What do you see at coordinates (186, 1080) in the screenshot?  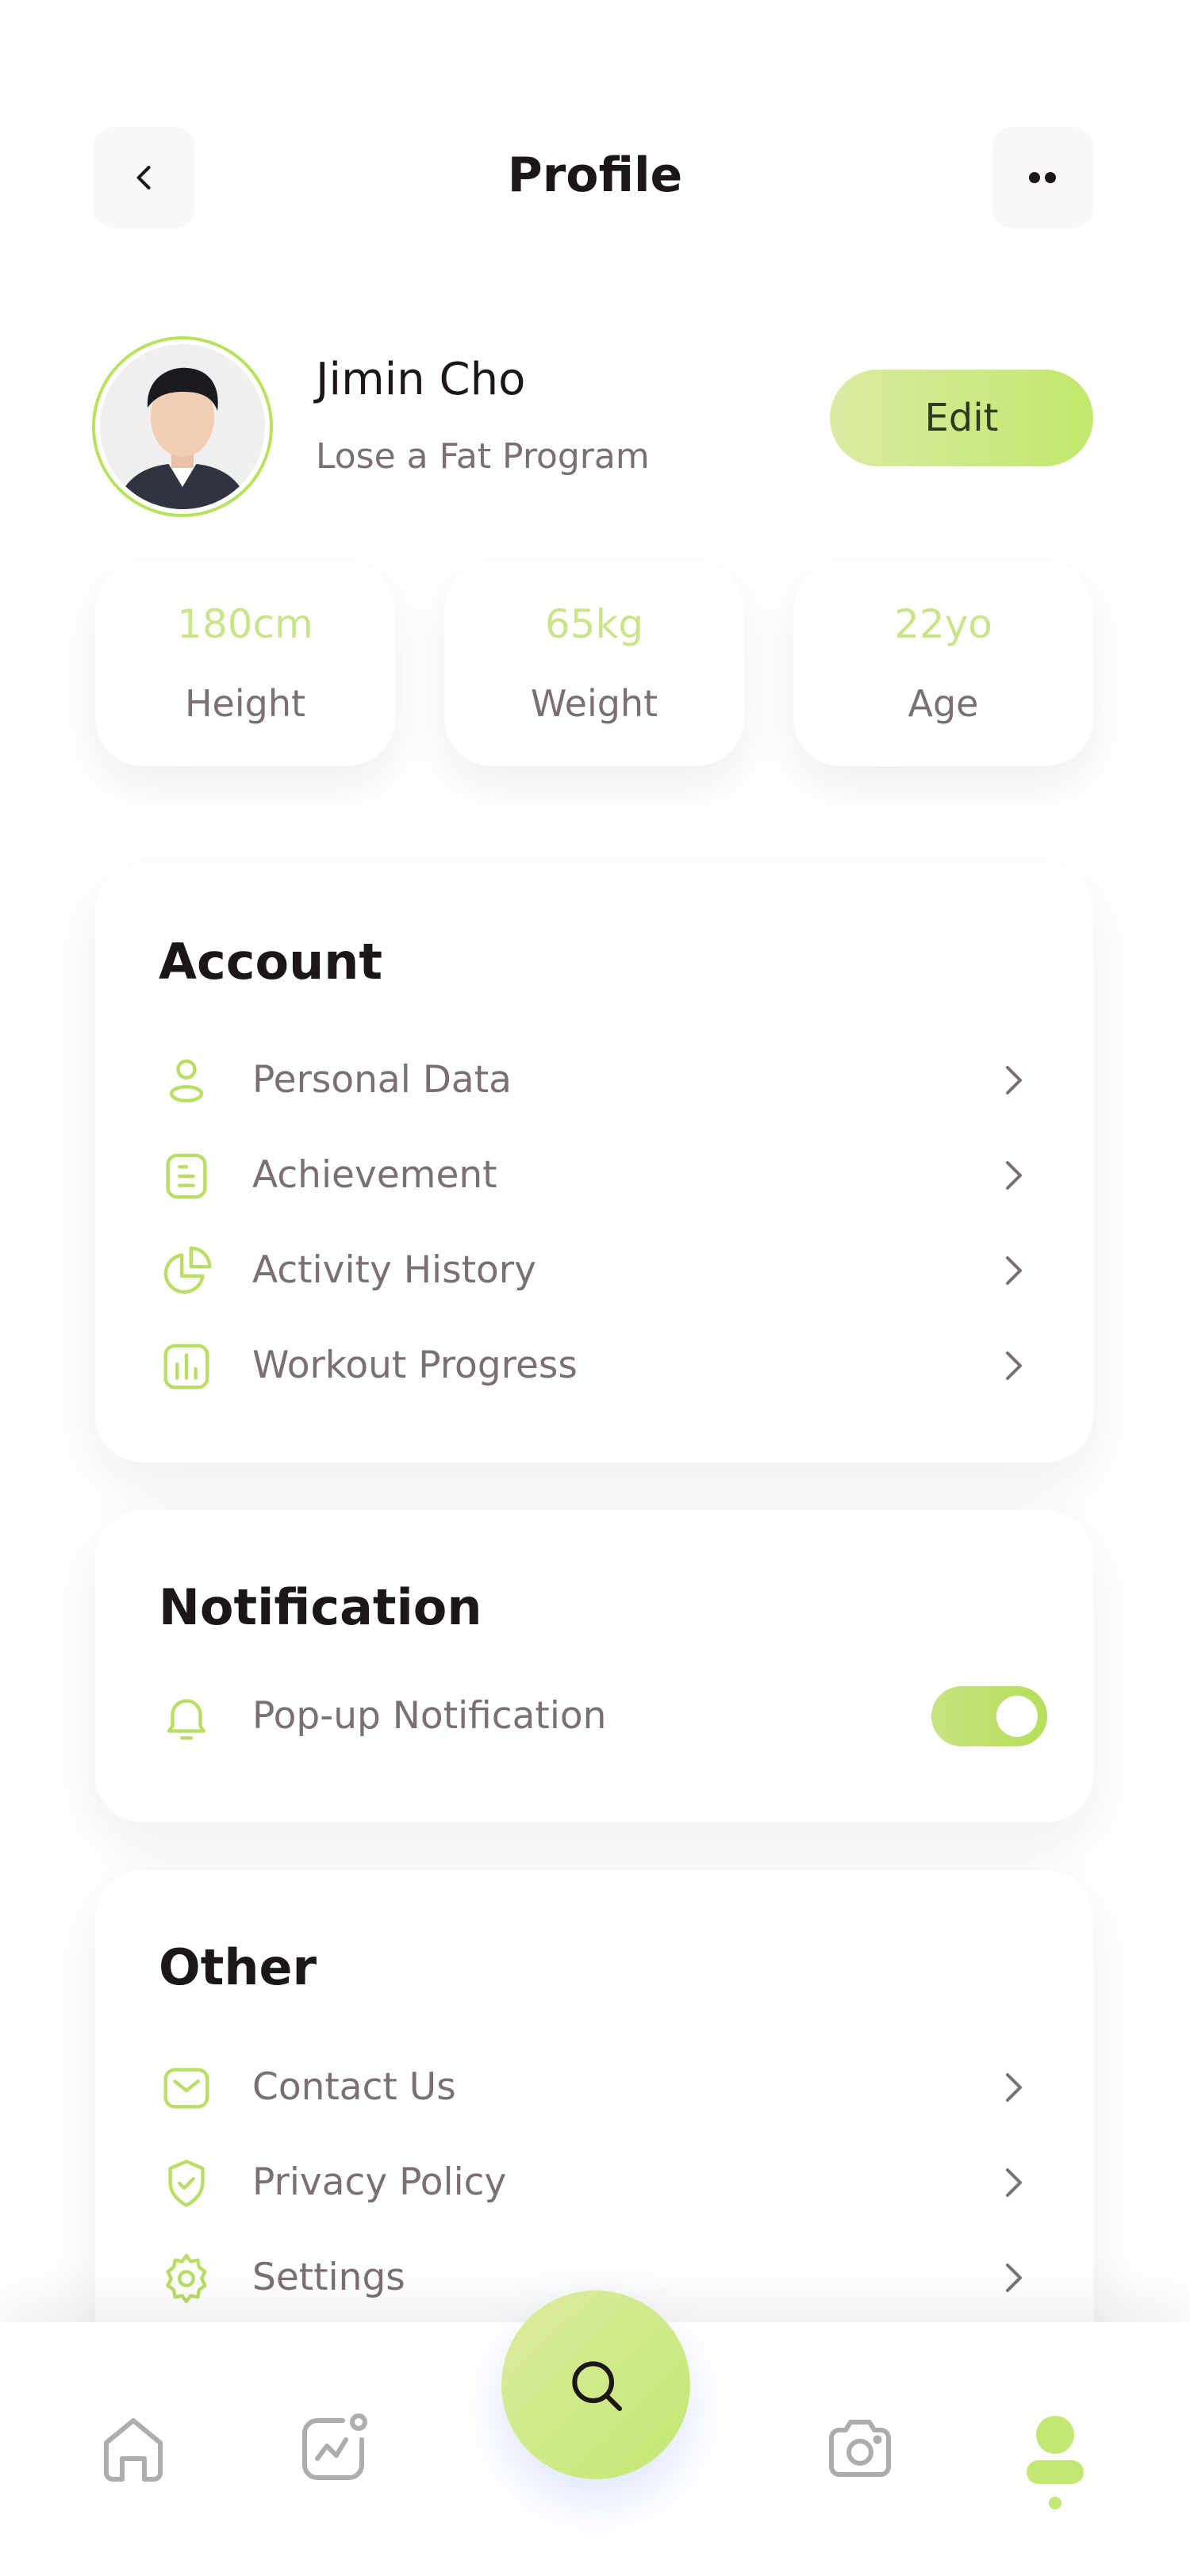 I see `user-icon` at bounding box center [186, 1080].